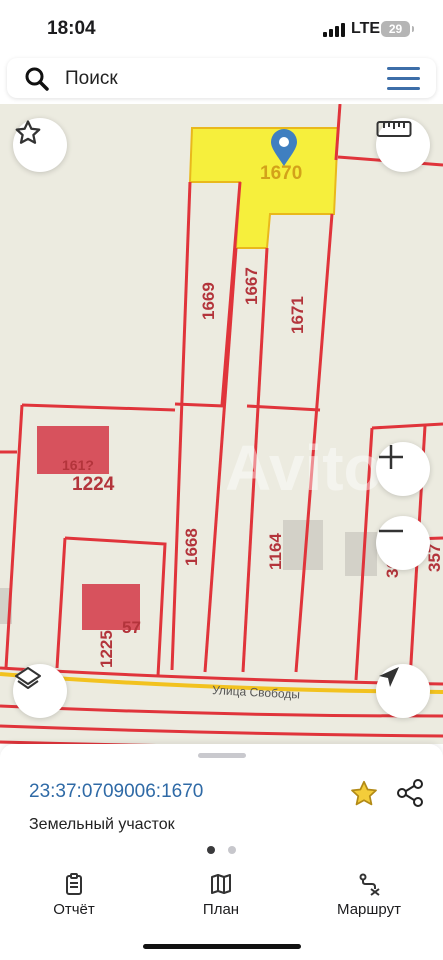 The image size is (443, 960). I want to click on watermark: Avito, so click(304, 468).